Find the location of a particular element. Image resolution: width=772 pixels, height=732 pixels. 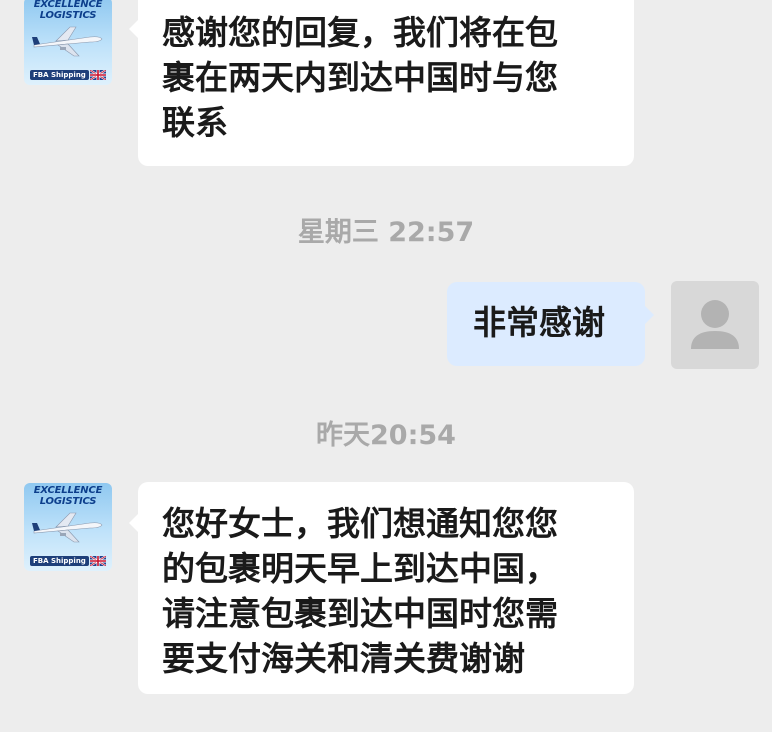

outgoing-message-bubble: 非常感谢 is located at coordinates (550, 324).